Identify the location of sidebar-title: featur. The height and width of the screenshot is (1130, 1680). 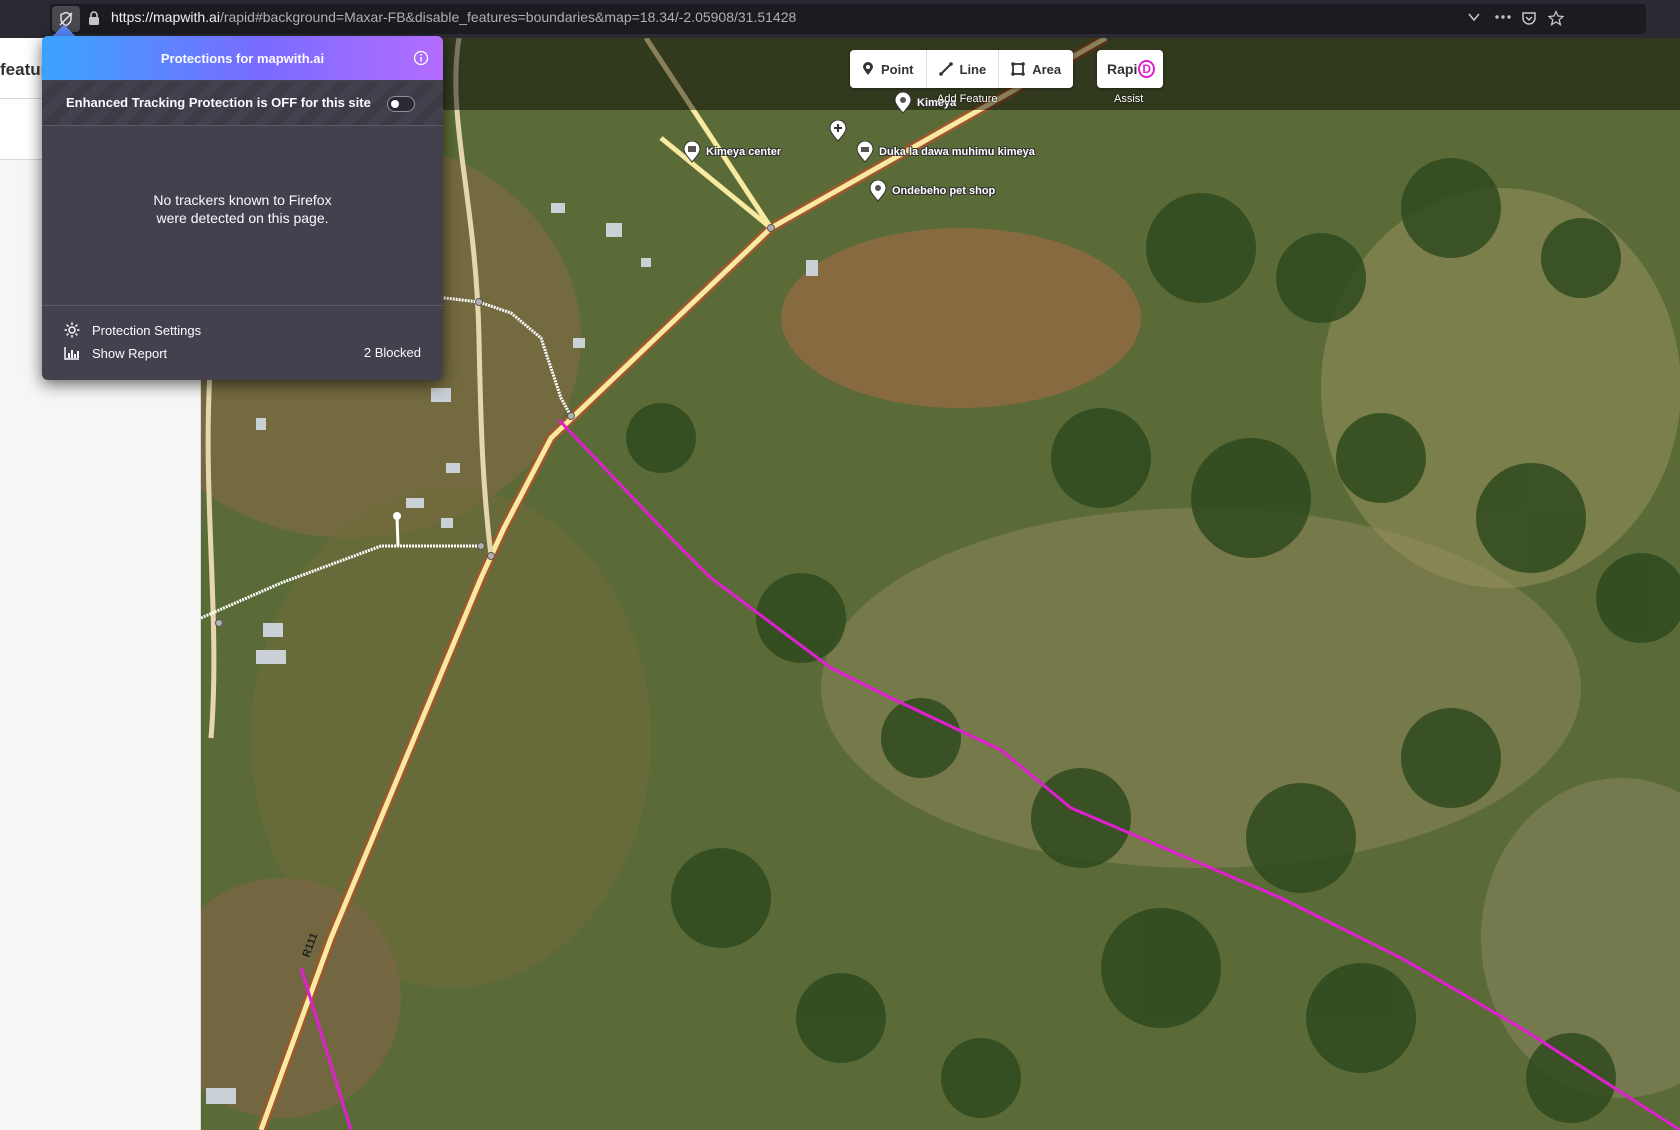
(24, 69).